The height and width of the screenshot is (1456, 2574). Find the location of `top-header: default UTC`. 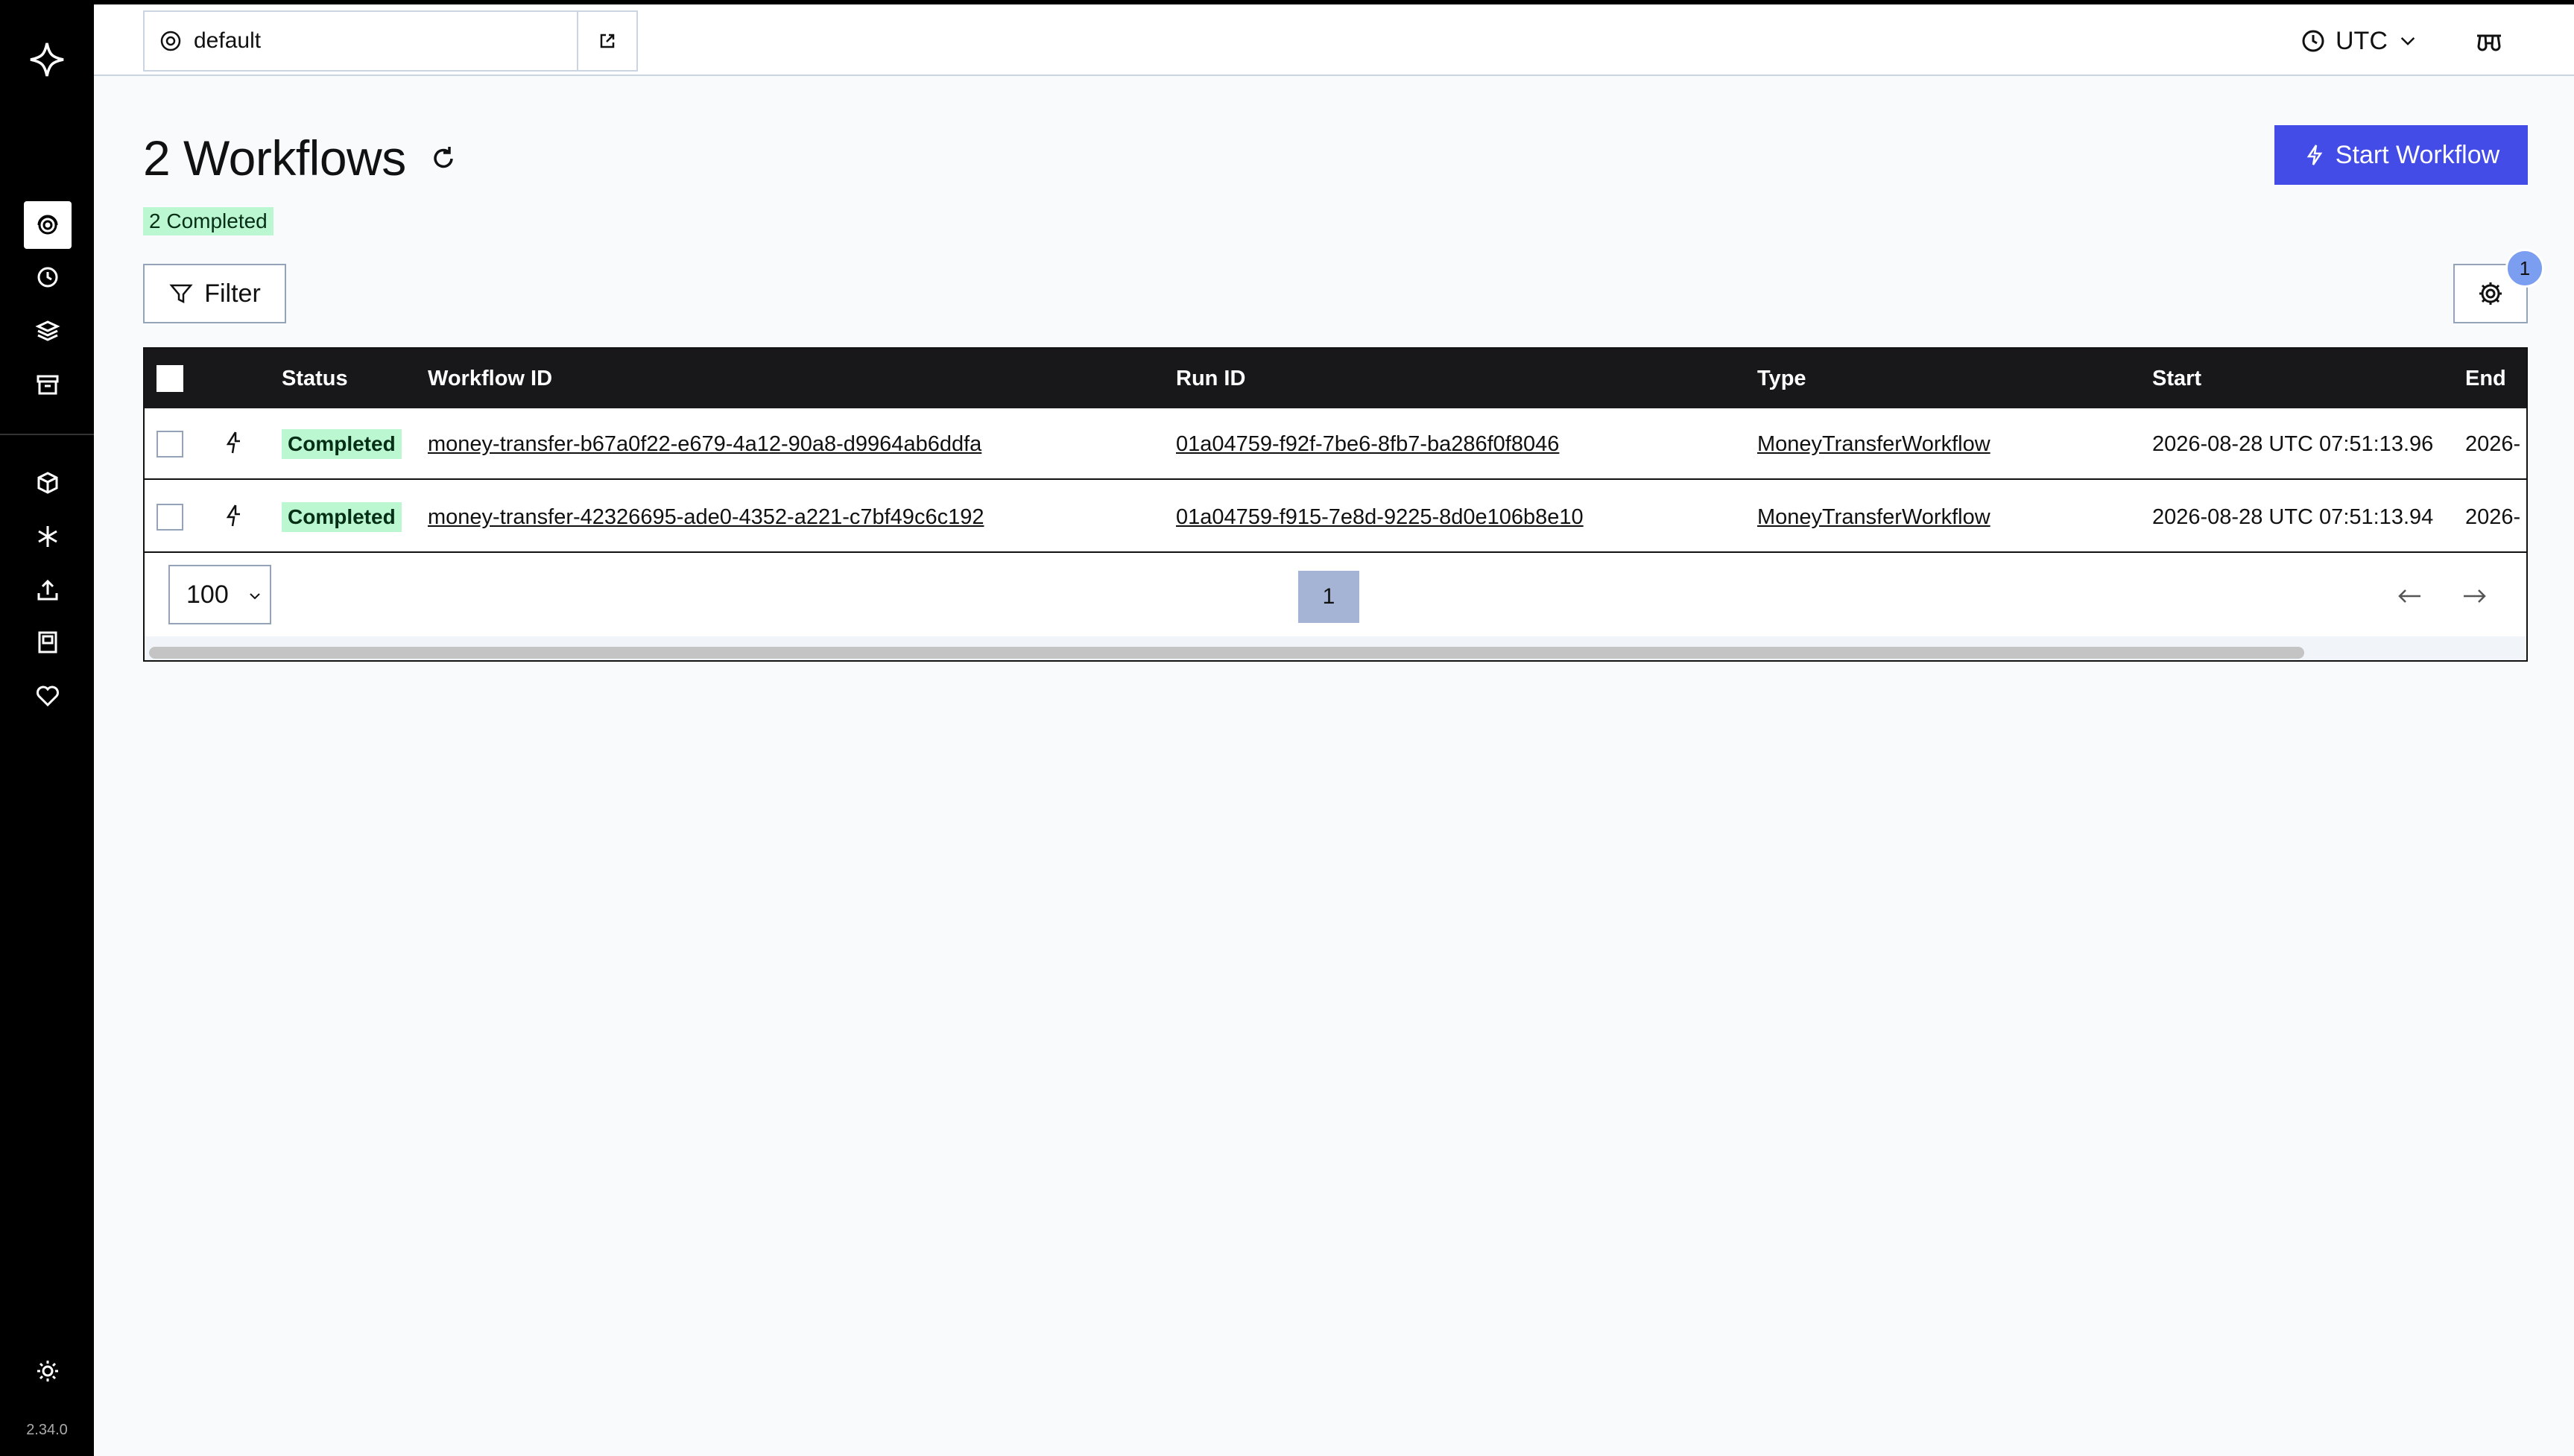

top-header: default UTC is located at coordinates (1334, 40).